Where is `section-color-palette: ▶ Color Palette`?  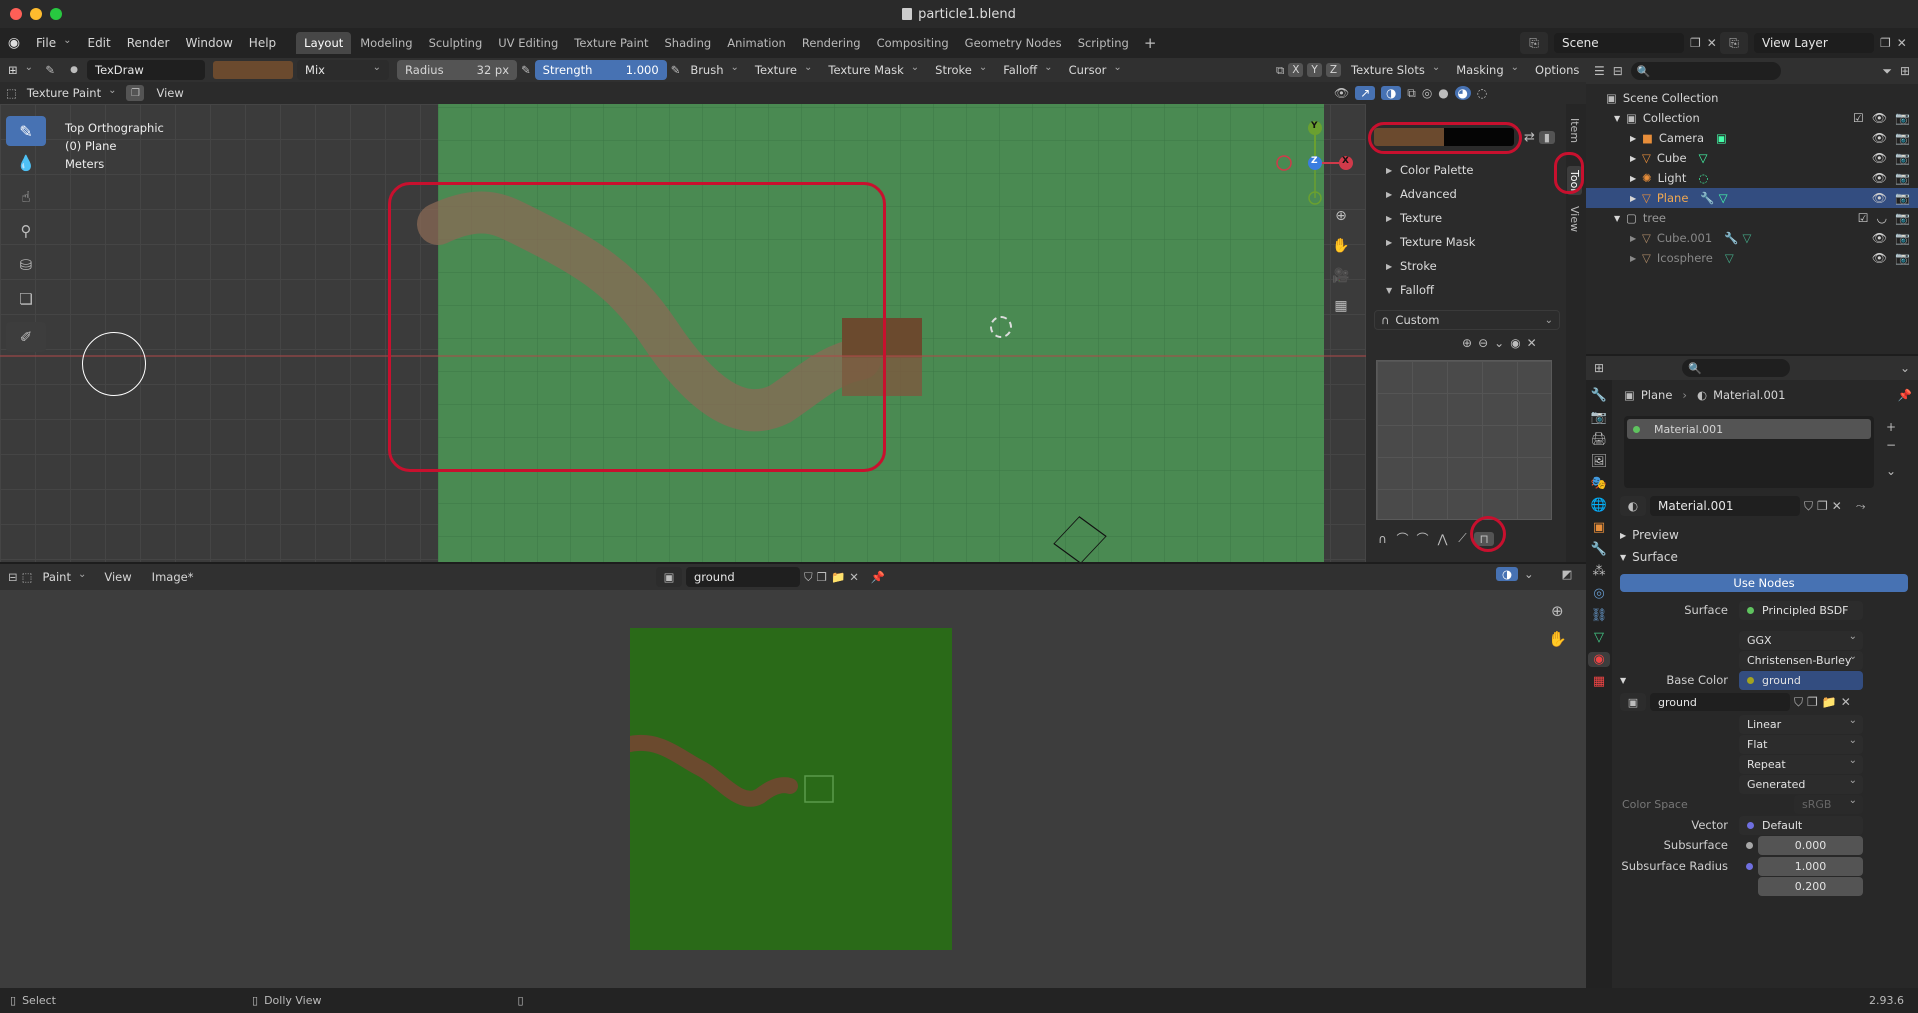
section-color-palette: ▶ Color Palette is located at coordinates (1464, 170).